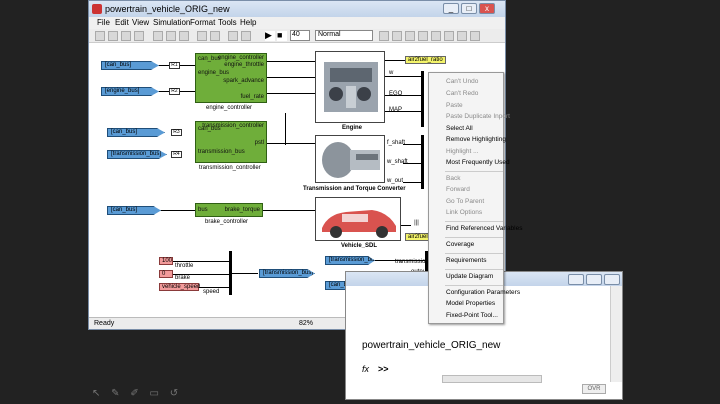 This screenshot has height=404, width=720. What do you see at coordinates (174, 65) in the screenshot?
I see `bus-selector-1: R1` at bounding box center [174, 65].